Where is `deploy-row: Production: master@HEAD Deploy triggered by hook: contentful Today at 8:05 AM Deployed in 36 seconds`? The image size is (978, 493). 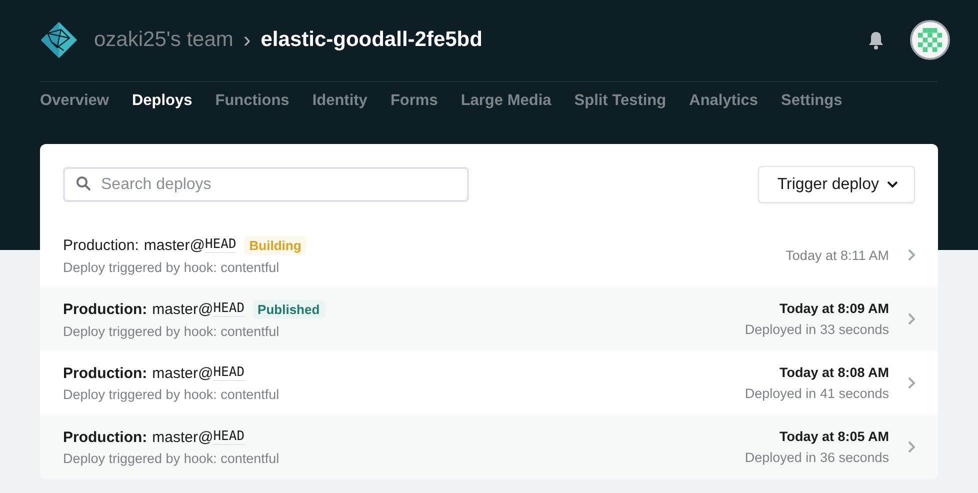
deploy-row: Production: master@HEAD Deploy triggered by hook: contentful Today at 8:05 AM Deployed in 36 seconds is located at coordinates (489, 447).